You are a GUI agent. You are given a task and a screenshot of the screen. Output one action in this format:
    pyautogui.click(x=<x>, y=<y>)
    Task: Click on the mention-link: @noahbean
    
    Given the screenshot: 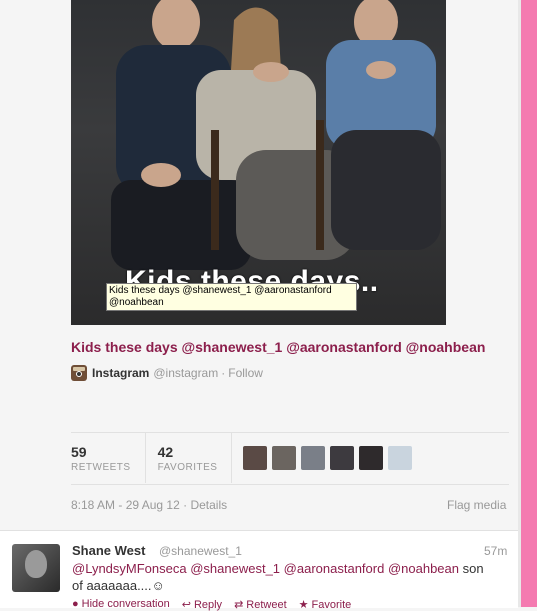 What is the action you would take?
    pyautogui.click(x=423, y=568)
    